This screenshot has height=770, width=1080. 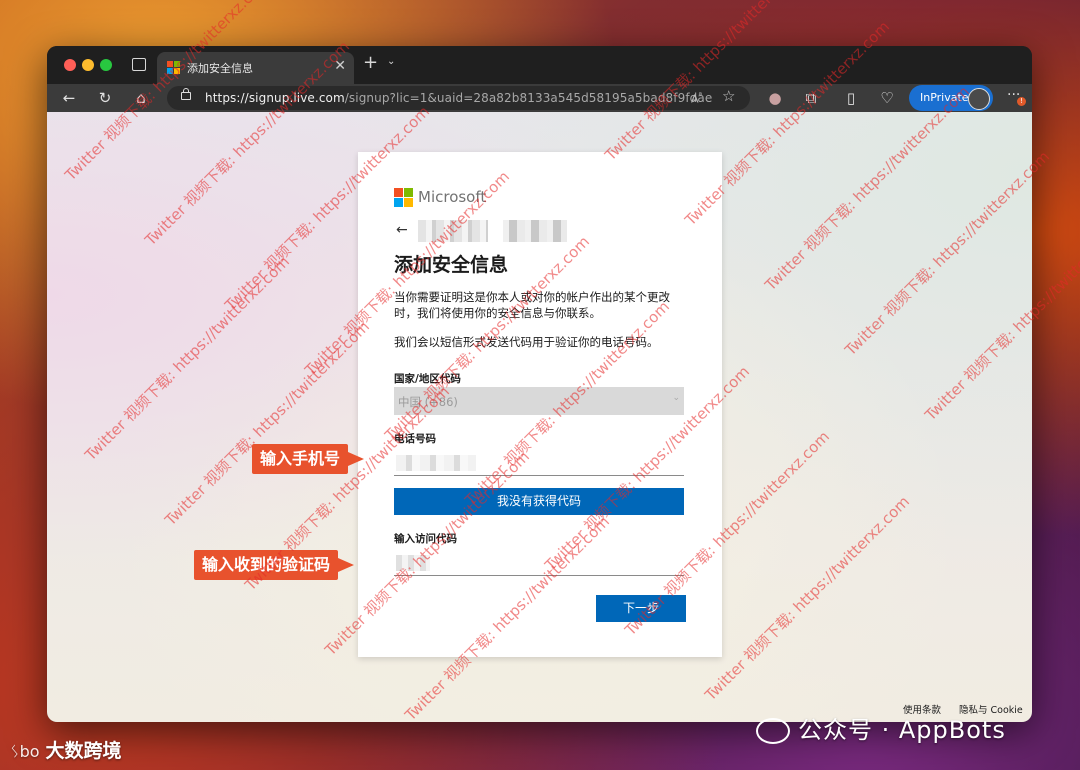 What do you see at coordinates (1021, 101) in the screenshot?
I see `alert-badge: !` at bounding box center [1021, 101].